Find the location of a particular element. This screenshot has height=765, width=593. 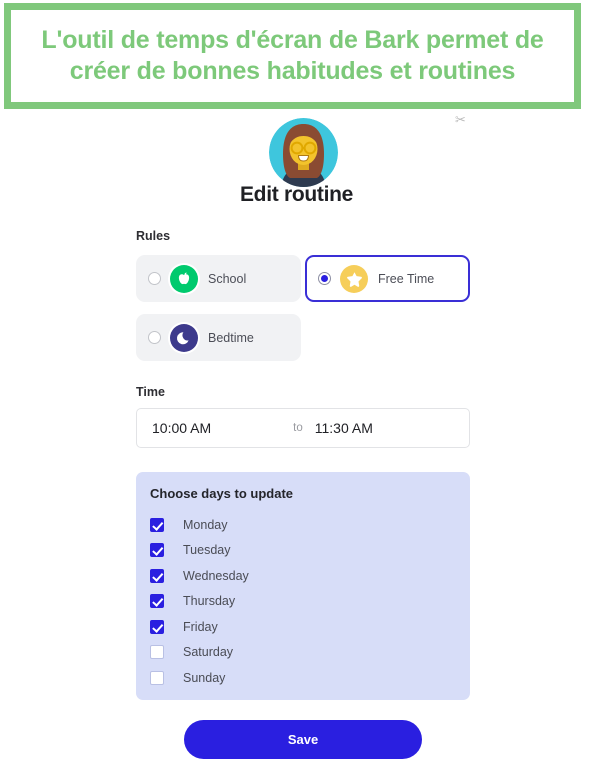

time-start-input: 10:00 AM is located at coordinates (181, 428).